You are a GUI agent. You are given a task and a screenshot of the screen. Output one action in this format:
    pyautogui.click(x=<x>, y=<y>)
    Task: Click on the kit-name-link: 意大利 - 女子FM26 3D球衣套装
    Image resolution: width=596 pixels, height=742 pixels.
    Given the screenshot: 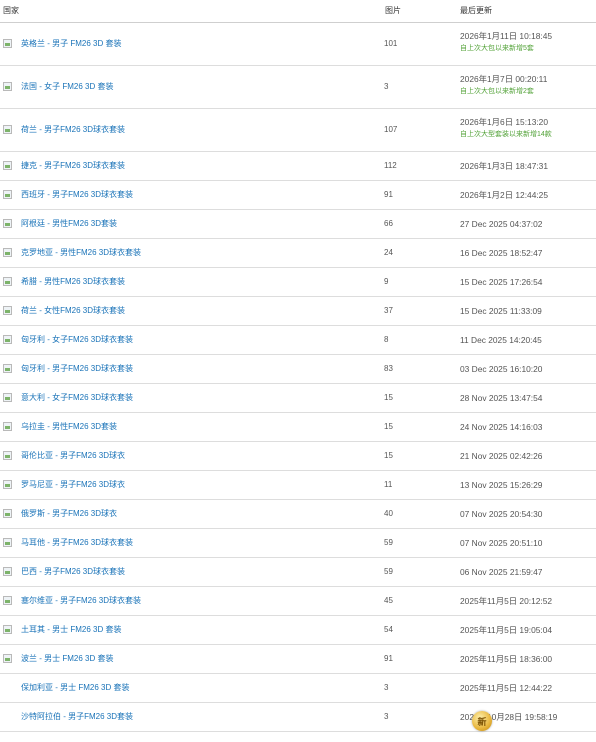 What is the action you would take?
    pyautogui.click(x=77, y=398)
    